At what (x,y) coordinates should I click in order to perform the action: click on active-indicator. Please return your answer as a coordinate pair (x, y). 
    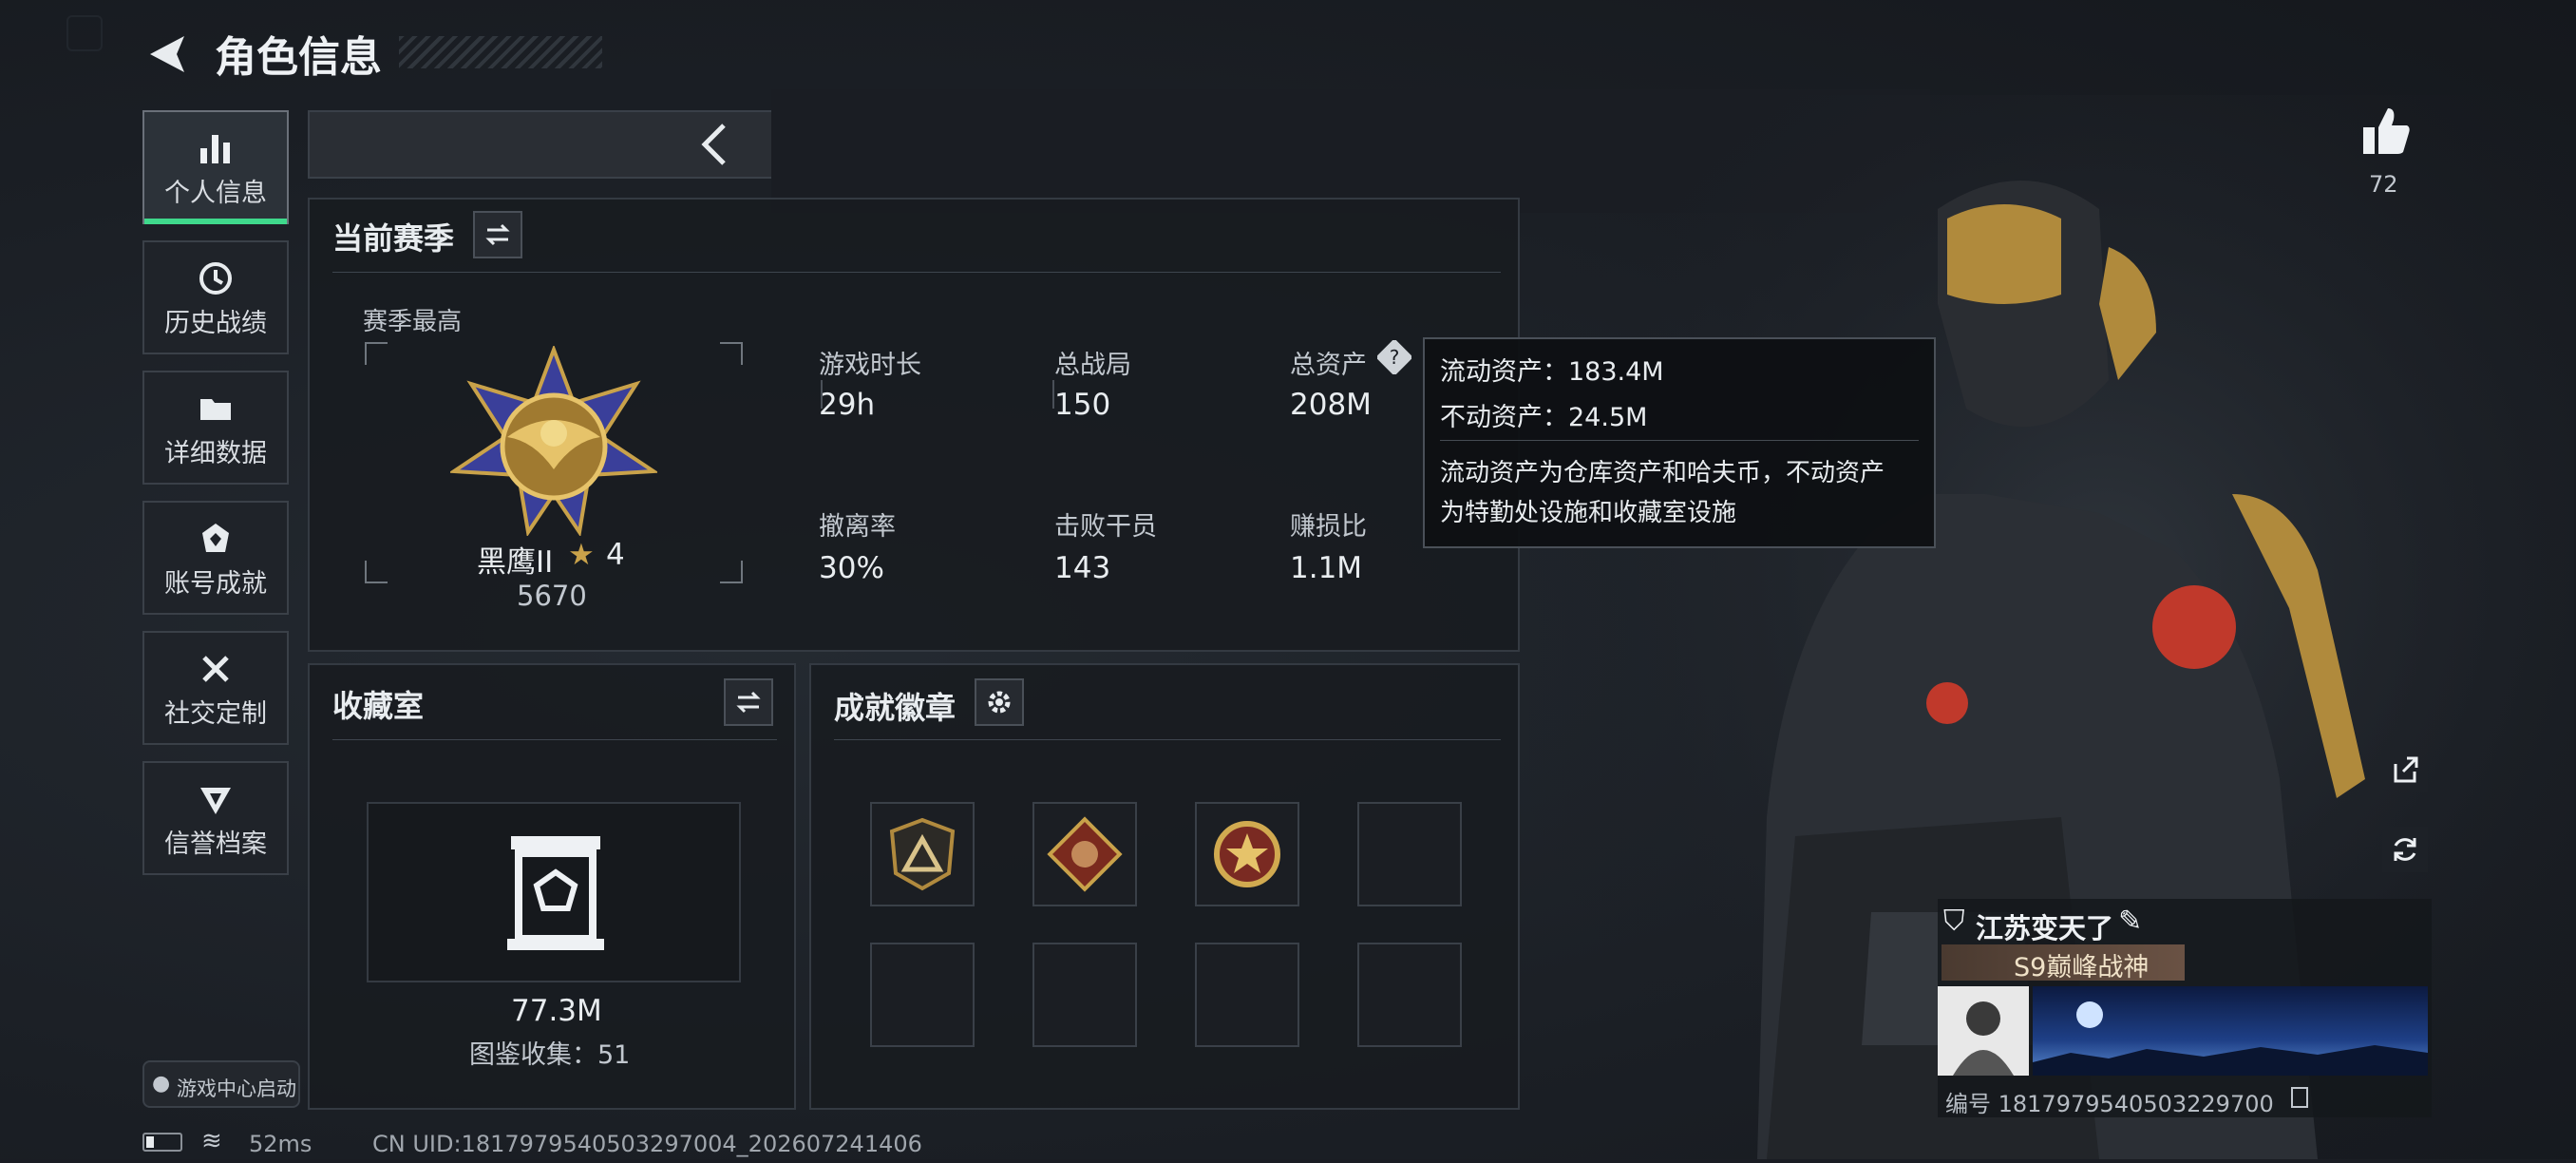
    Looking at the image, I should click on (215, 221).